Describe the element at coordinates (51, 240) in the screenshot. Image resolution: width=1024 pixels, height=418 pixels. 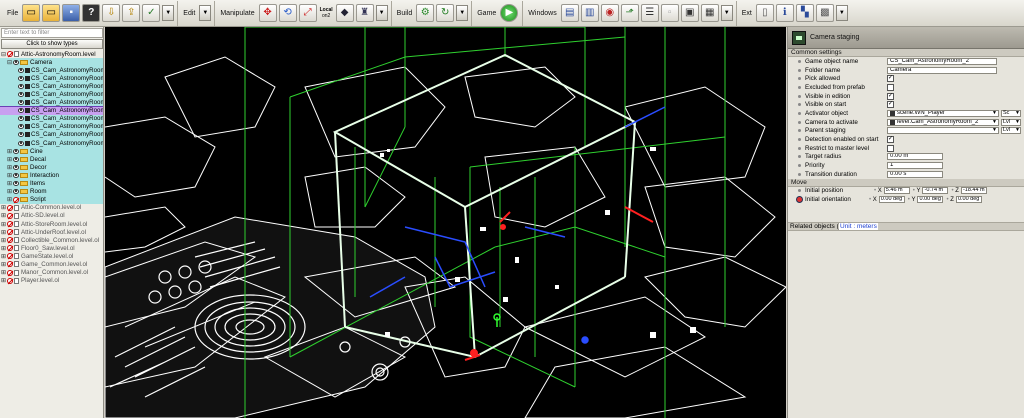
I see `tree-item-level: ⊞ Collectible_Common.level.ol` at that location.